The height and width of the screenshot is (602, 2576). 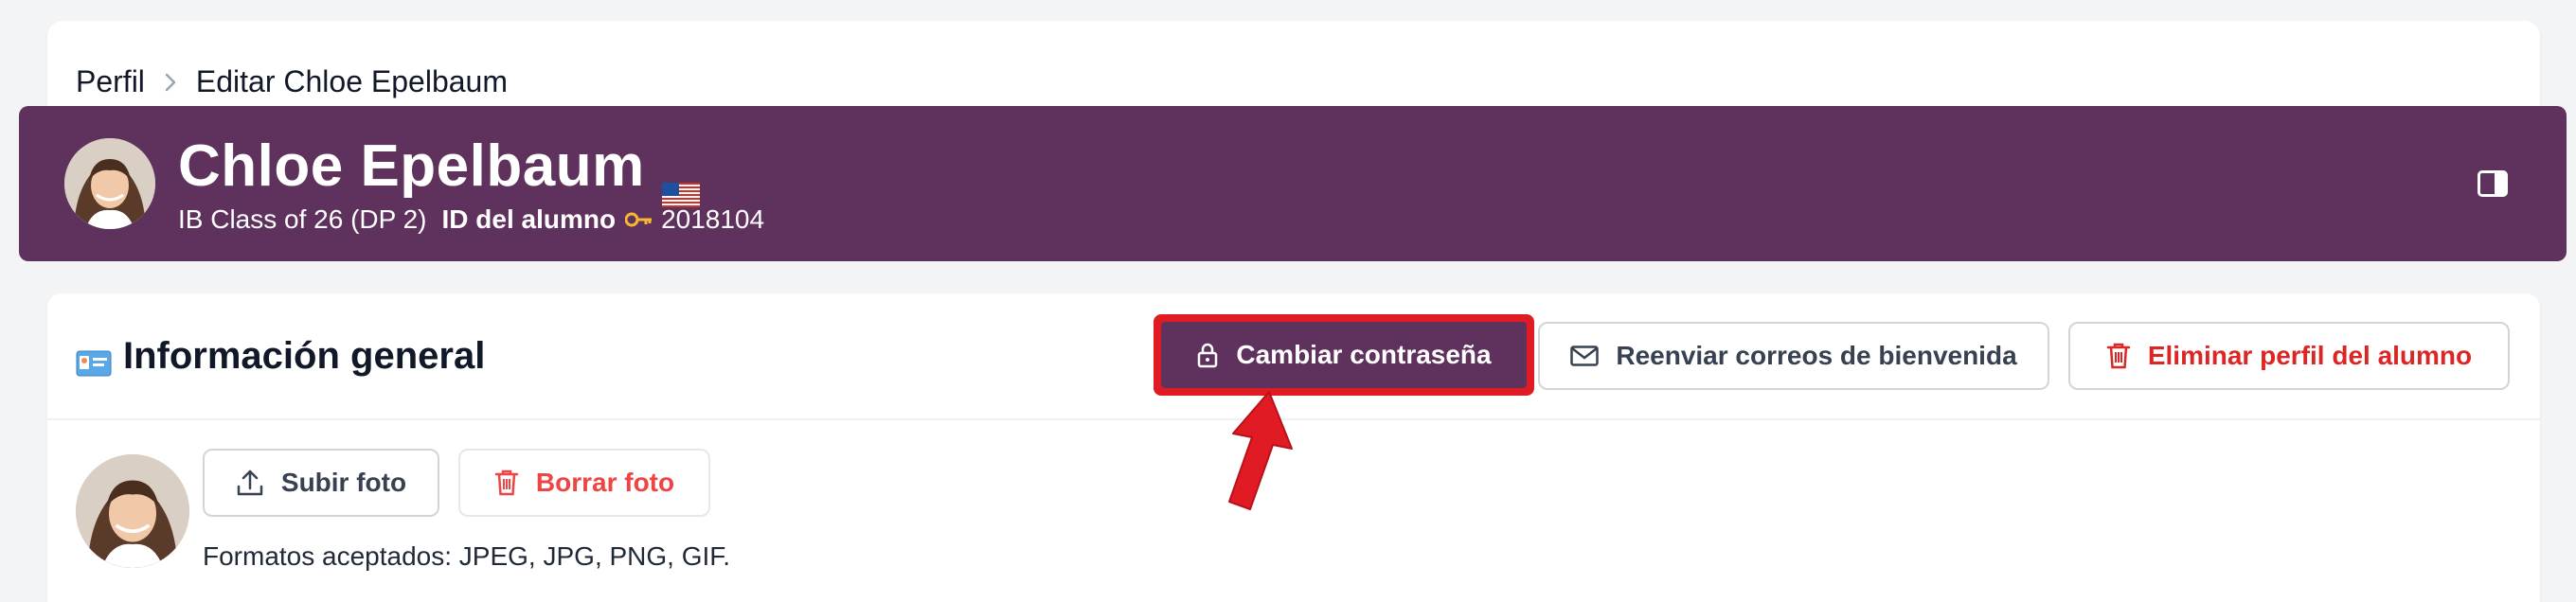 I want to click on resend-welcome-emails-label: Reenviar correos de bienvenida, so click(x=1816, y=356).